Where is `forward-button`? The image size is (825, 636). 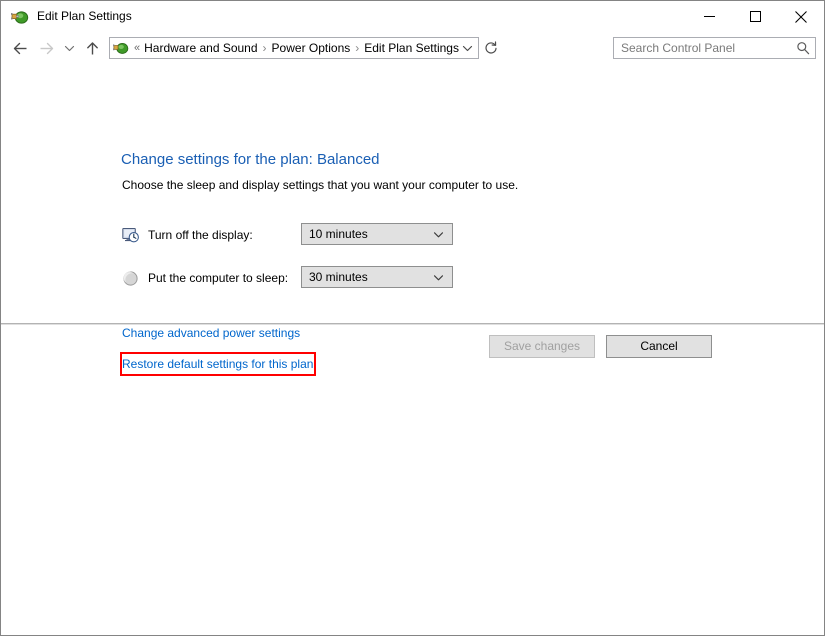
forward-button is located at coordinates (46, 48).